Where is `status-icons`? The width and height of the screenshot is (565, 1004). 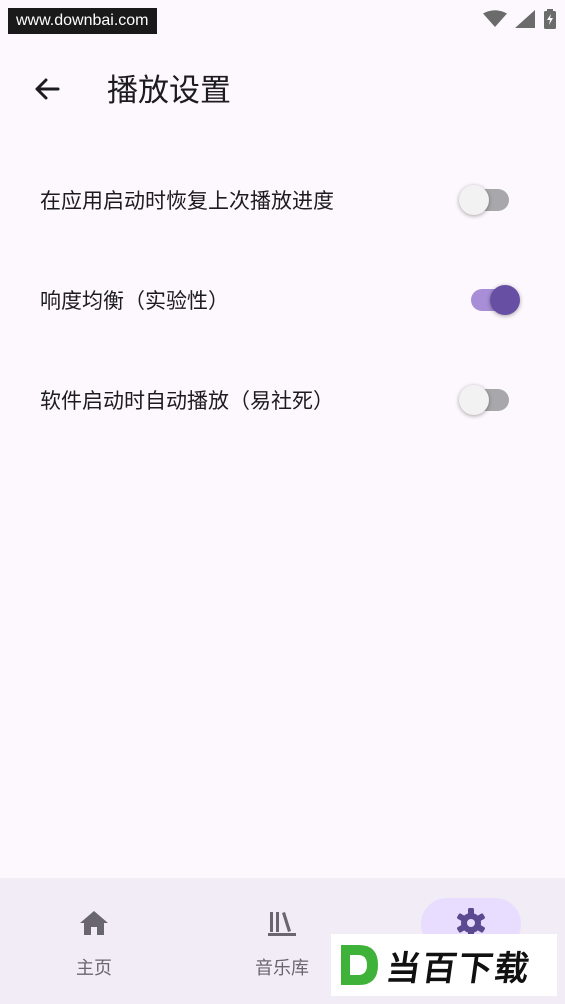
status-icons is located at coordinates (520, 21).